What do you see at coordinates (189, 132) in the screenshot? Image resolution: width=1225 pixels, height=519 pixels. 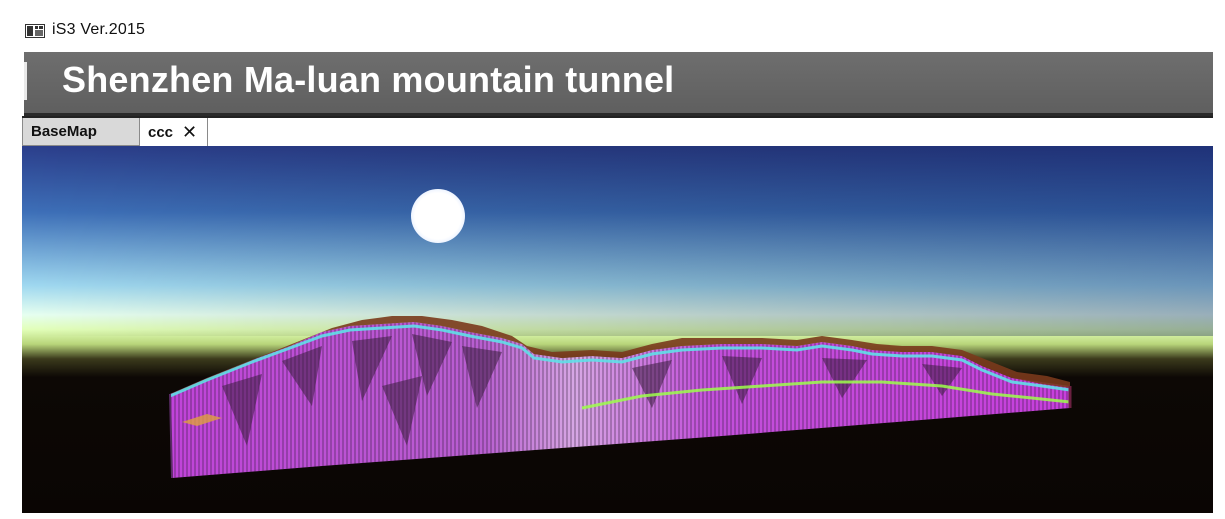 I see `close-icon: ✕` at bounding box center [189, 132].